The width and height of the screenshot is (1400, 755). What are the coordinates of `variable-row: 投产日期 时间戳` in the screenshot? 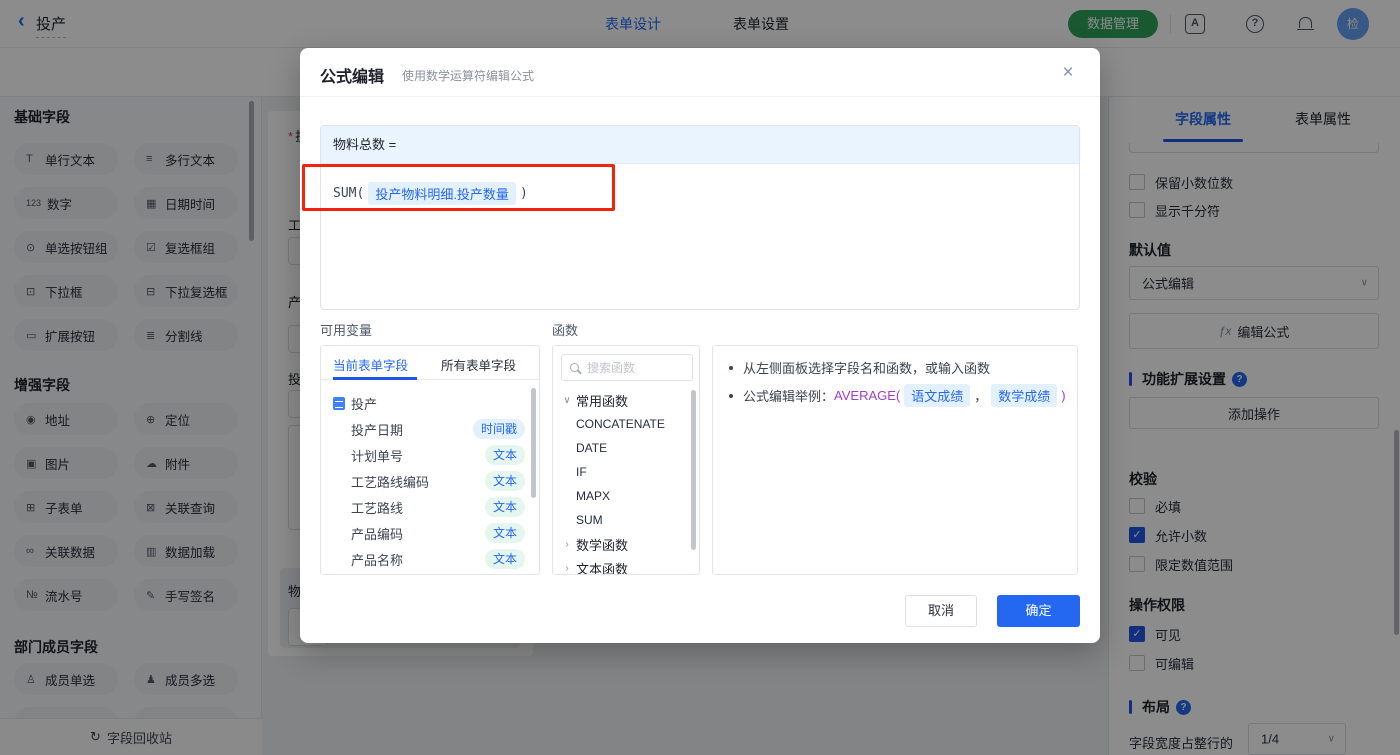 It's located at (430, 429).